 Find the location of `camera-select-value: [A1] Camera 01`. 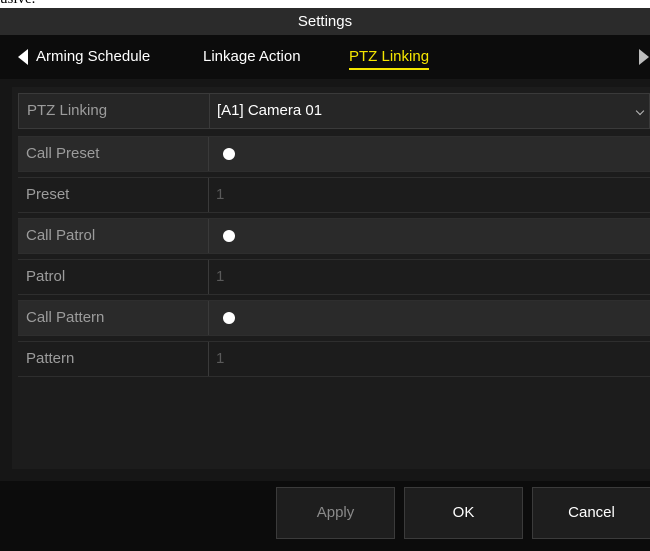

camera-select-value: [A1] Camera 01 is located at coordinates (269, 111).